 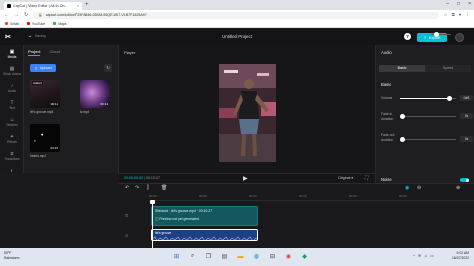 What do you see at coordinates (142, 178) in the screenshot?
I see `timecode: 00:00:00:00 | 00:10:27` at bounding box center [142, 178].